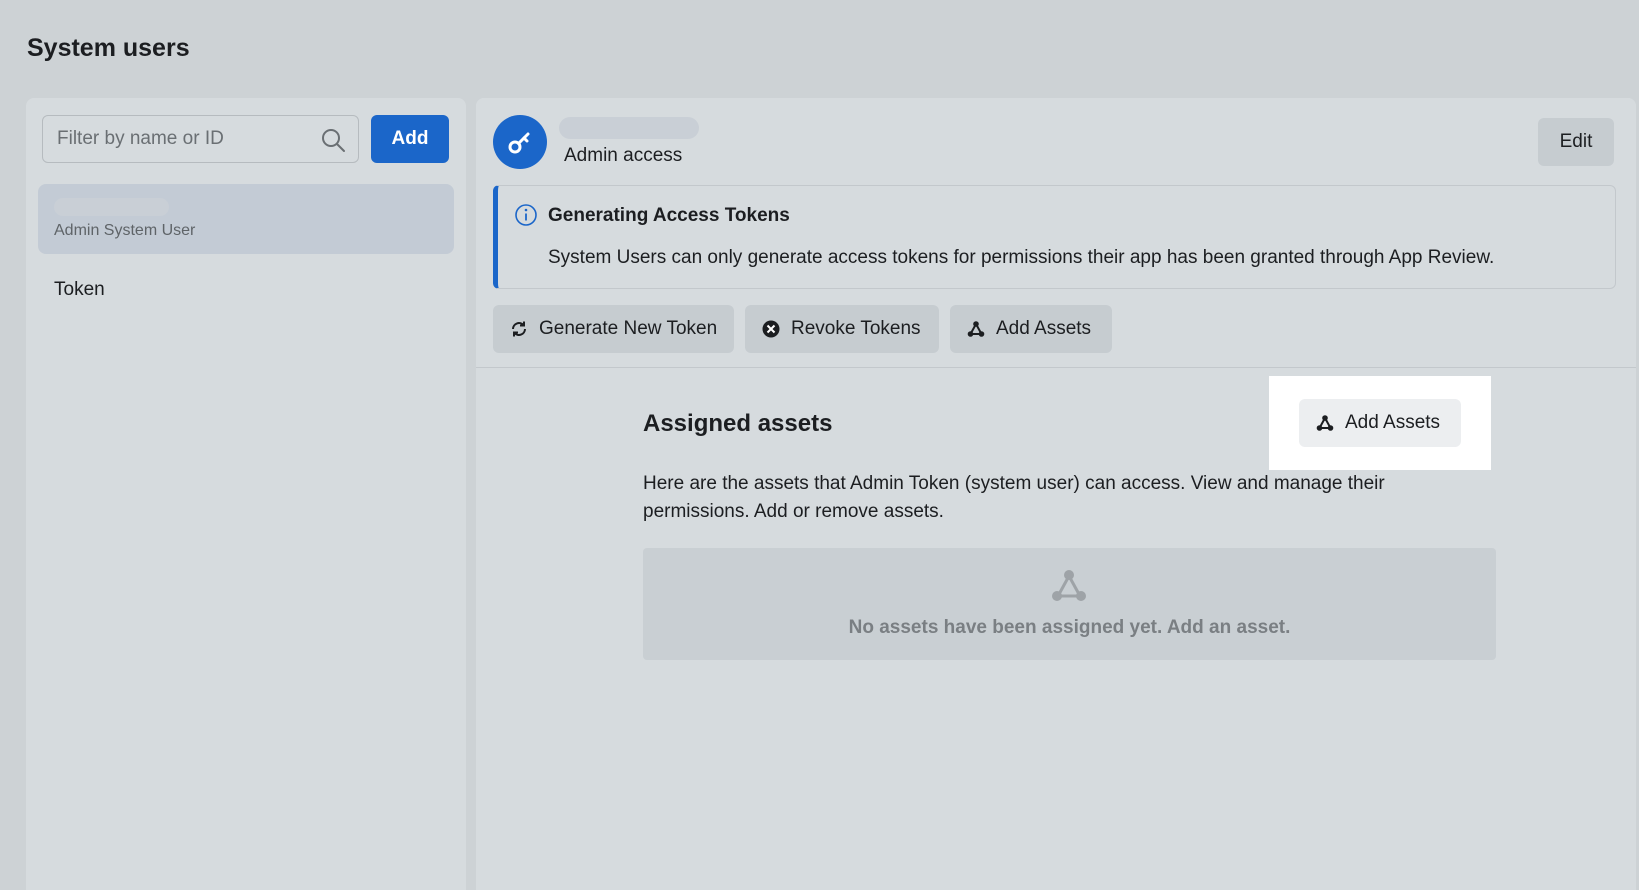 The width and height of the screenshot is (1639, 890). What do you see at coordinates (108, 48) in the screenshot?
I see `page-title: System users` at bounding box center [108, 48].